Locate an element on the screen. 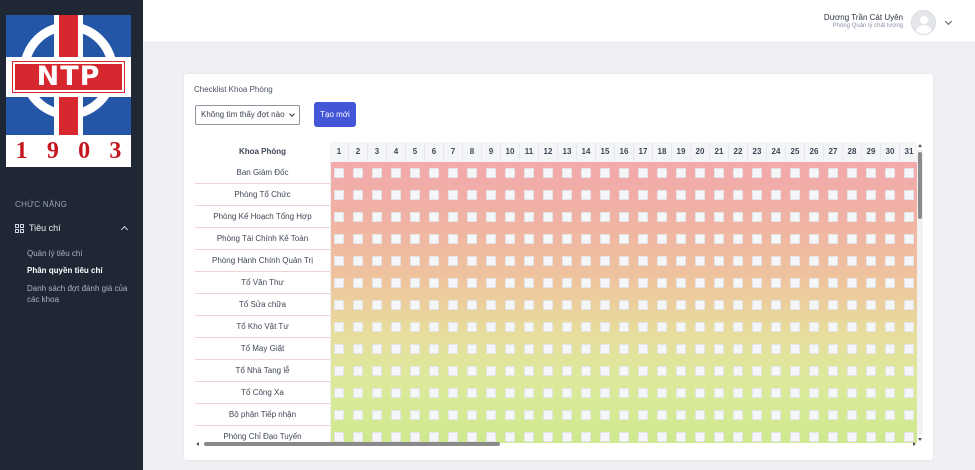 The height and width of the screenshot is (470, 975). chevron-down-icon is located at coordinates (948, 21).